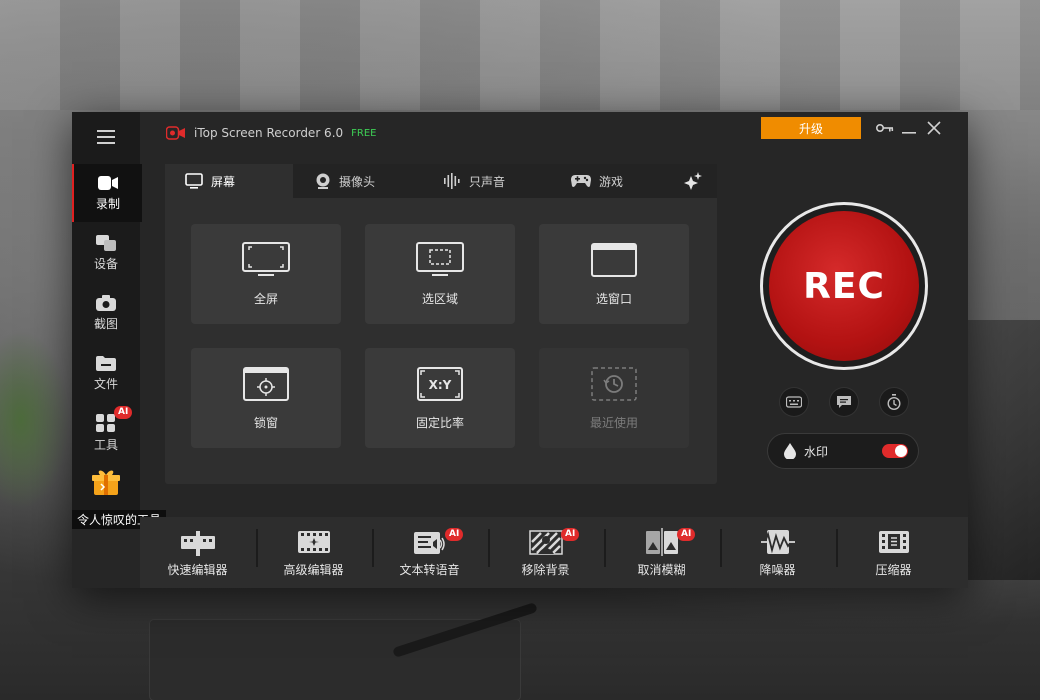 This screenshot has width=1040, height=700. I want to click on tab-game: 游戏, so click(613, 181).